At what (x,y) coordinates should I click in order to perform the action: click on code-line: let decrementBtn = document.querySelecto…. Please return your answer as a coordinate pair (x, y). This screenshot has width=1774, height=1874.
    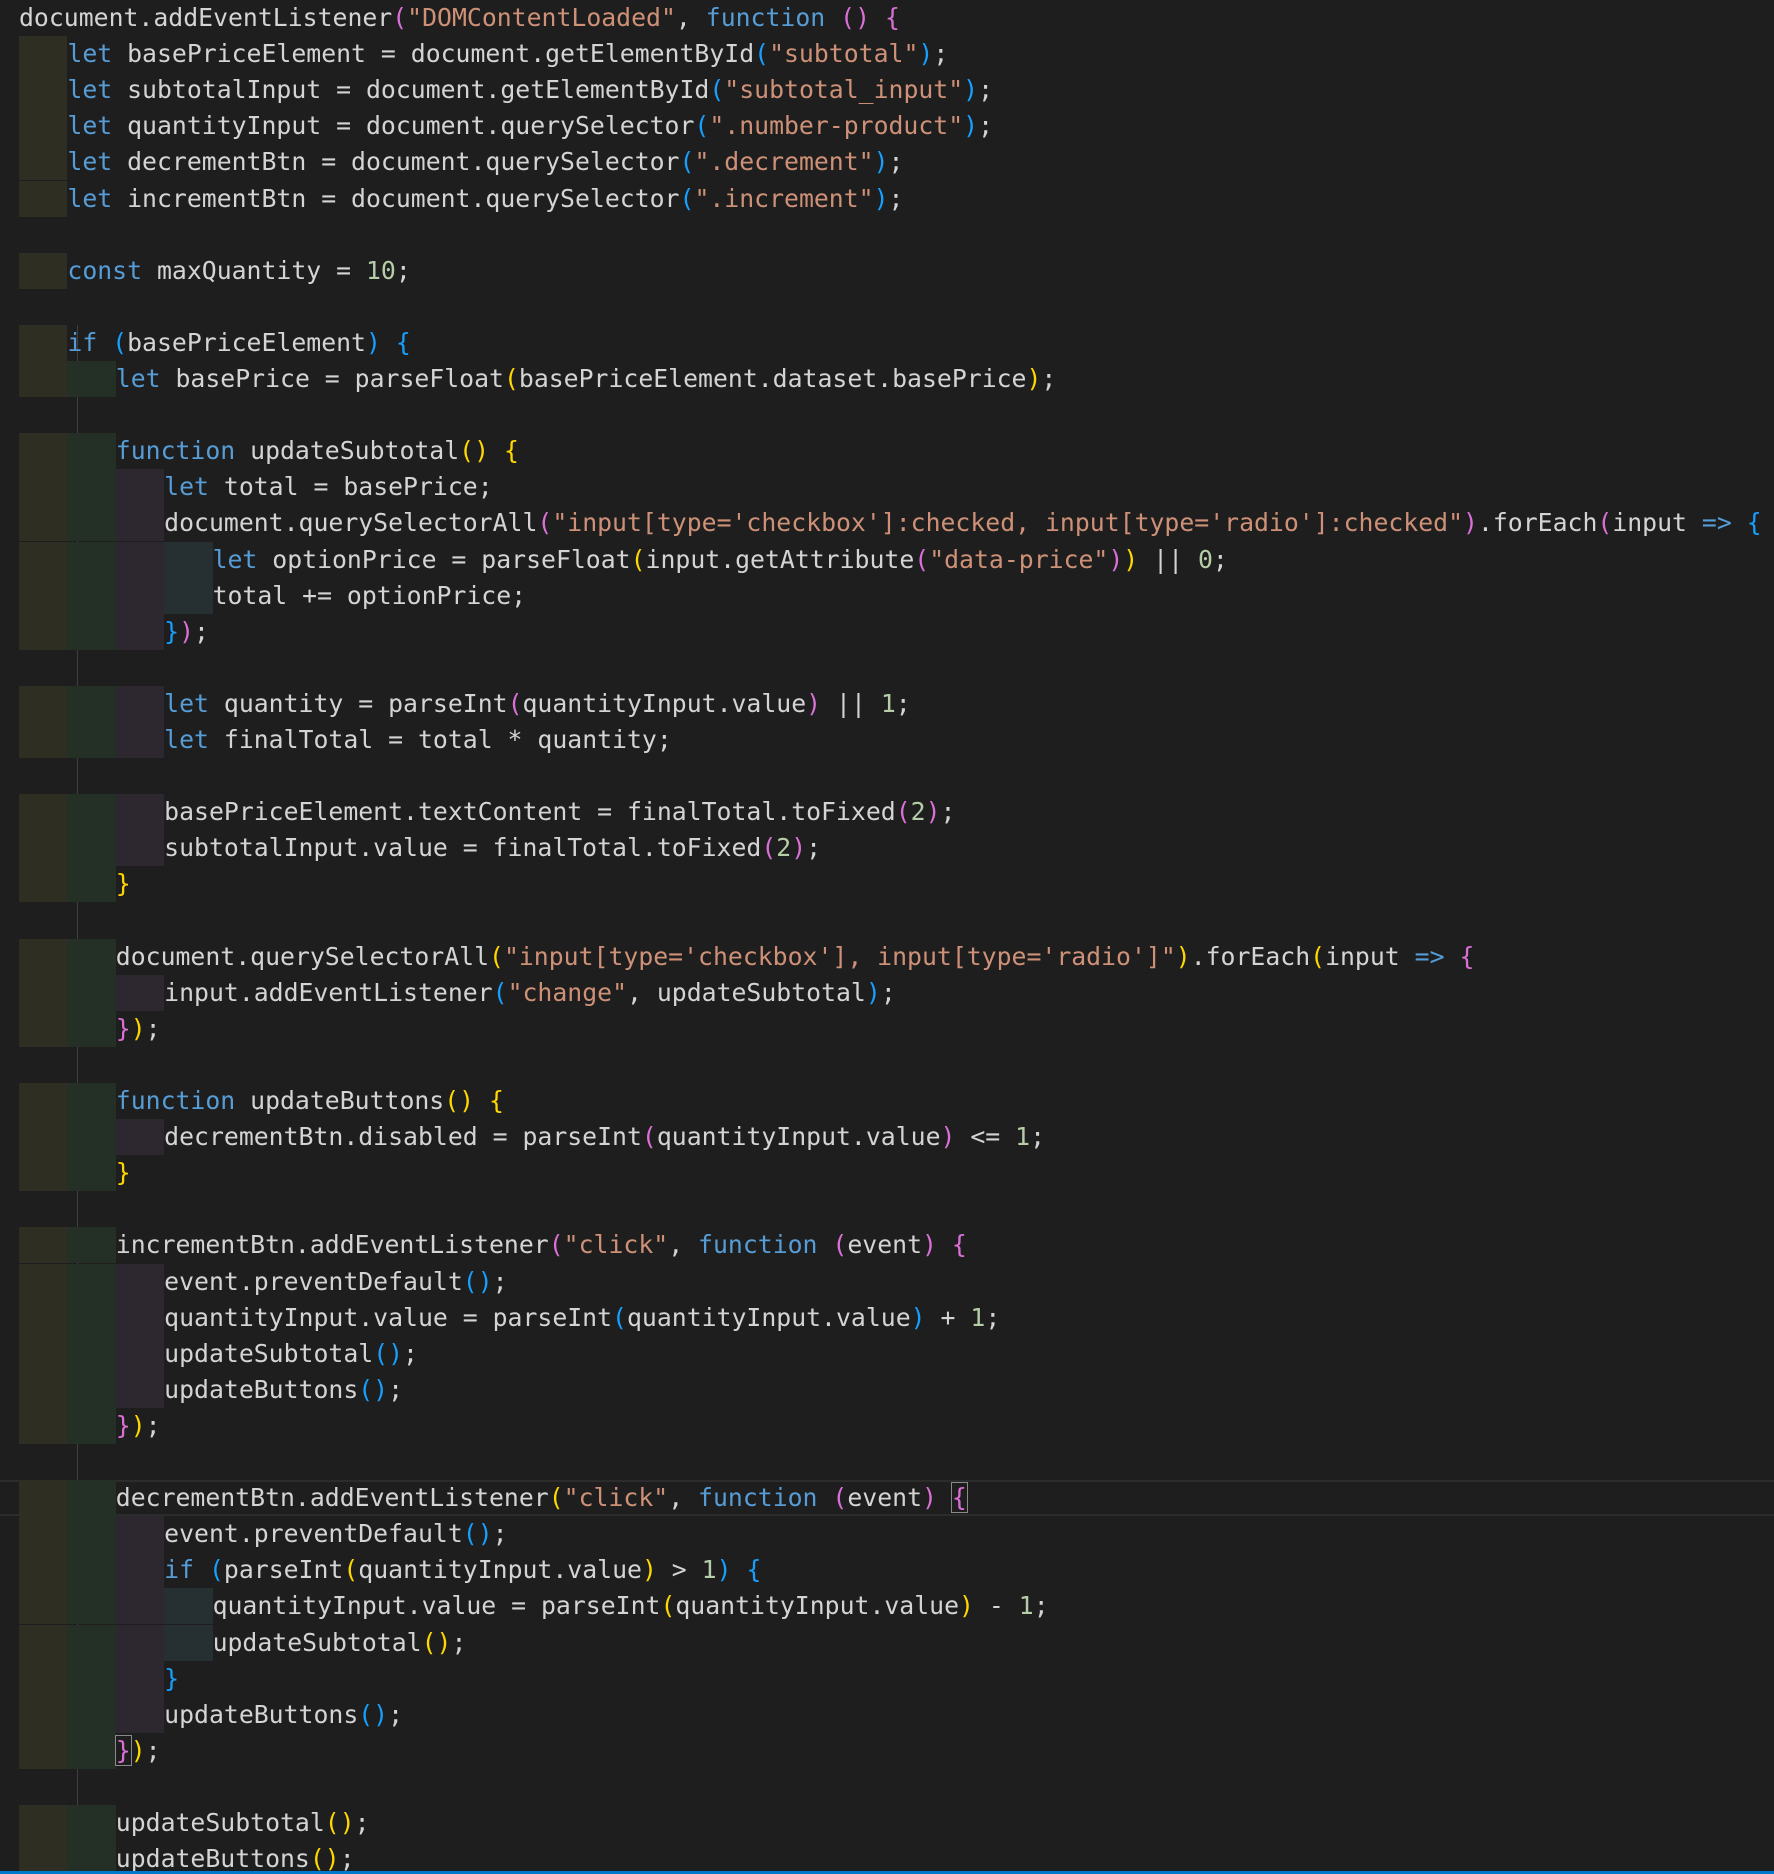
    Looking at the image, I should click on (461, 162).